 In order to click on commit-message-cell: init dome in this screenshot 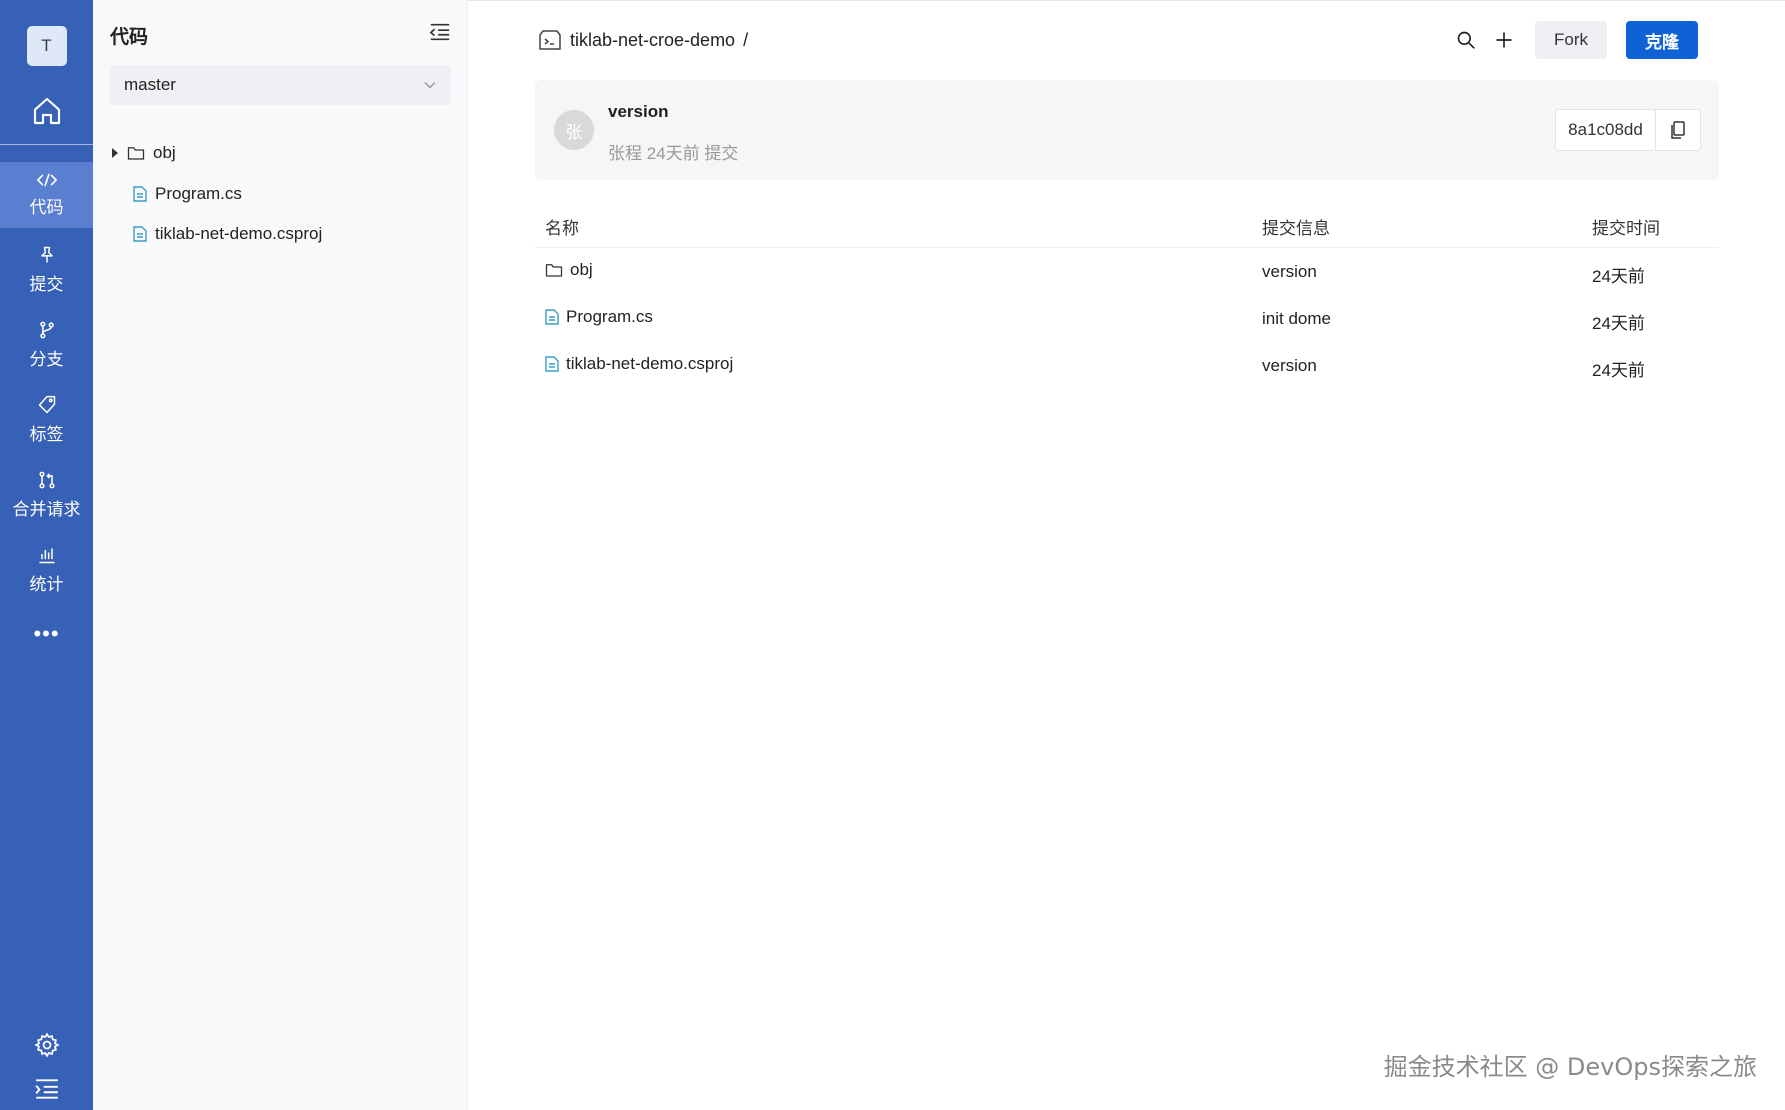, I will do `click(1296, 319)`.